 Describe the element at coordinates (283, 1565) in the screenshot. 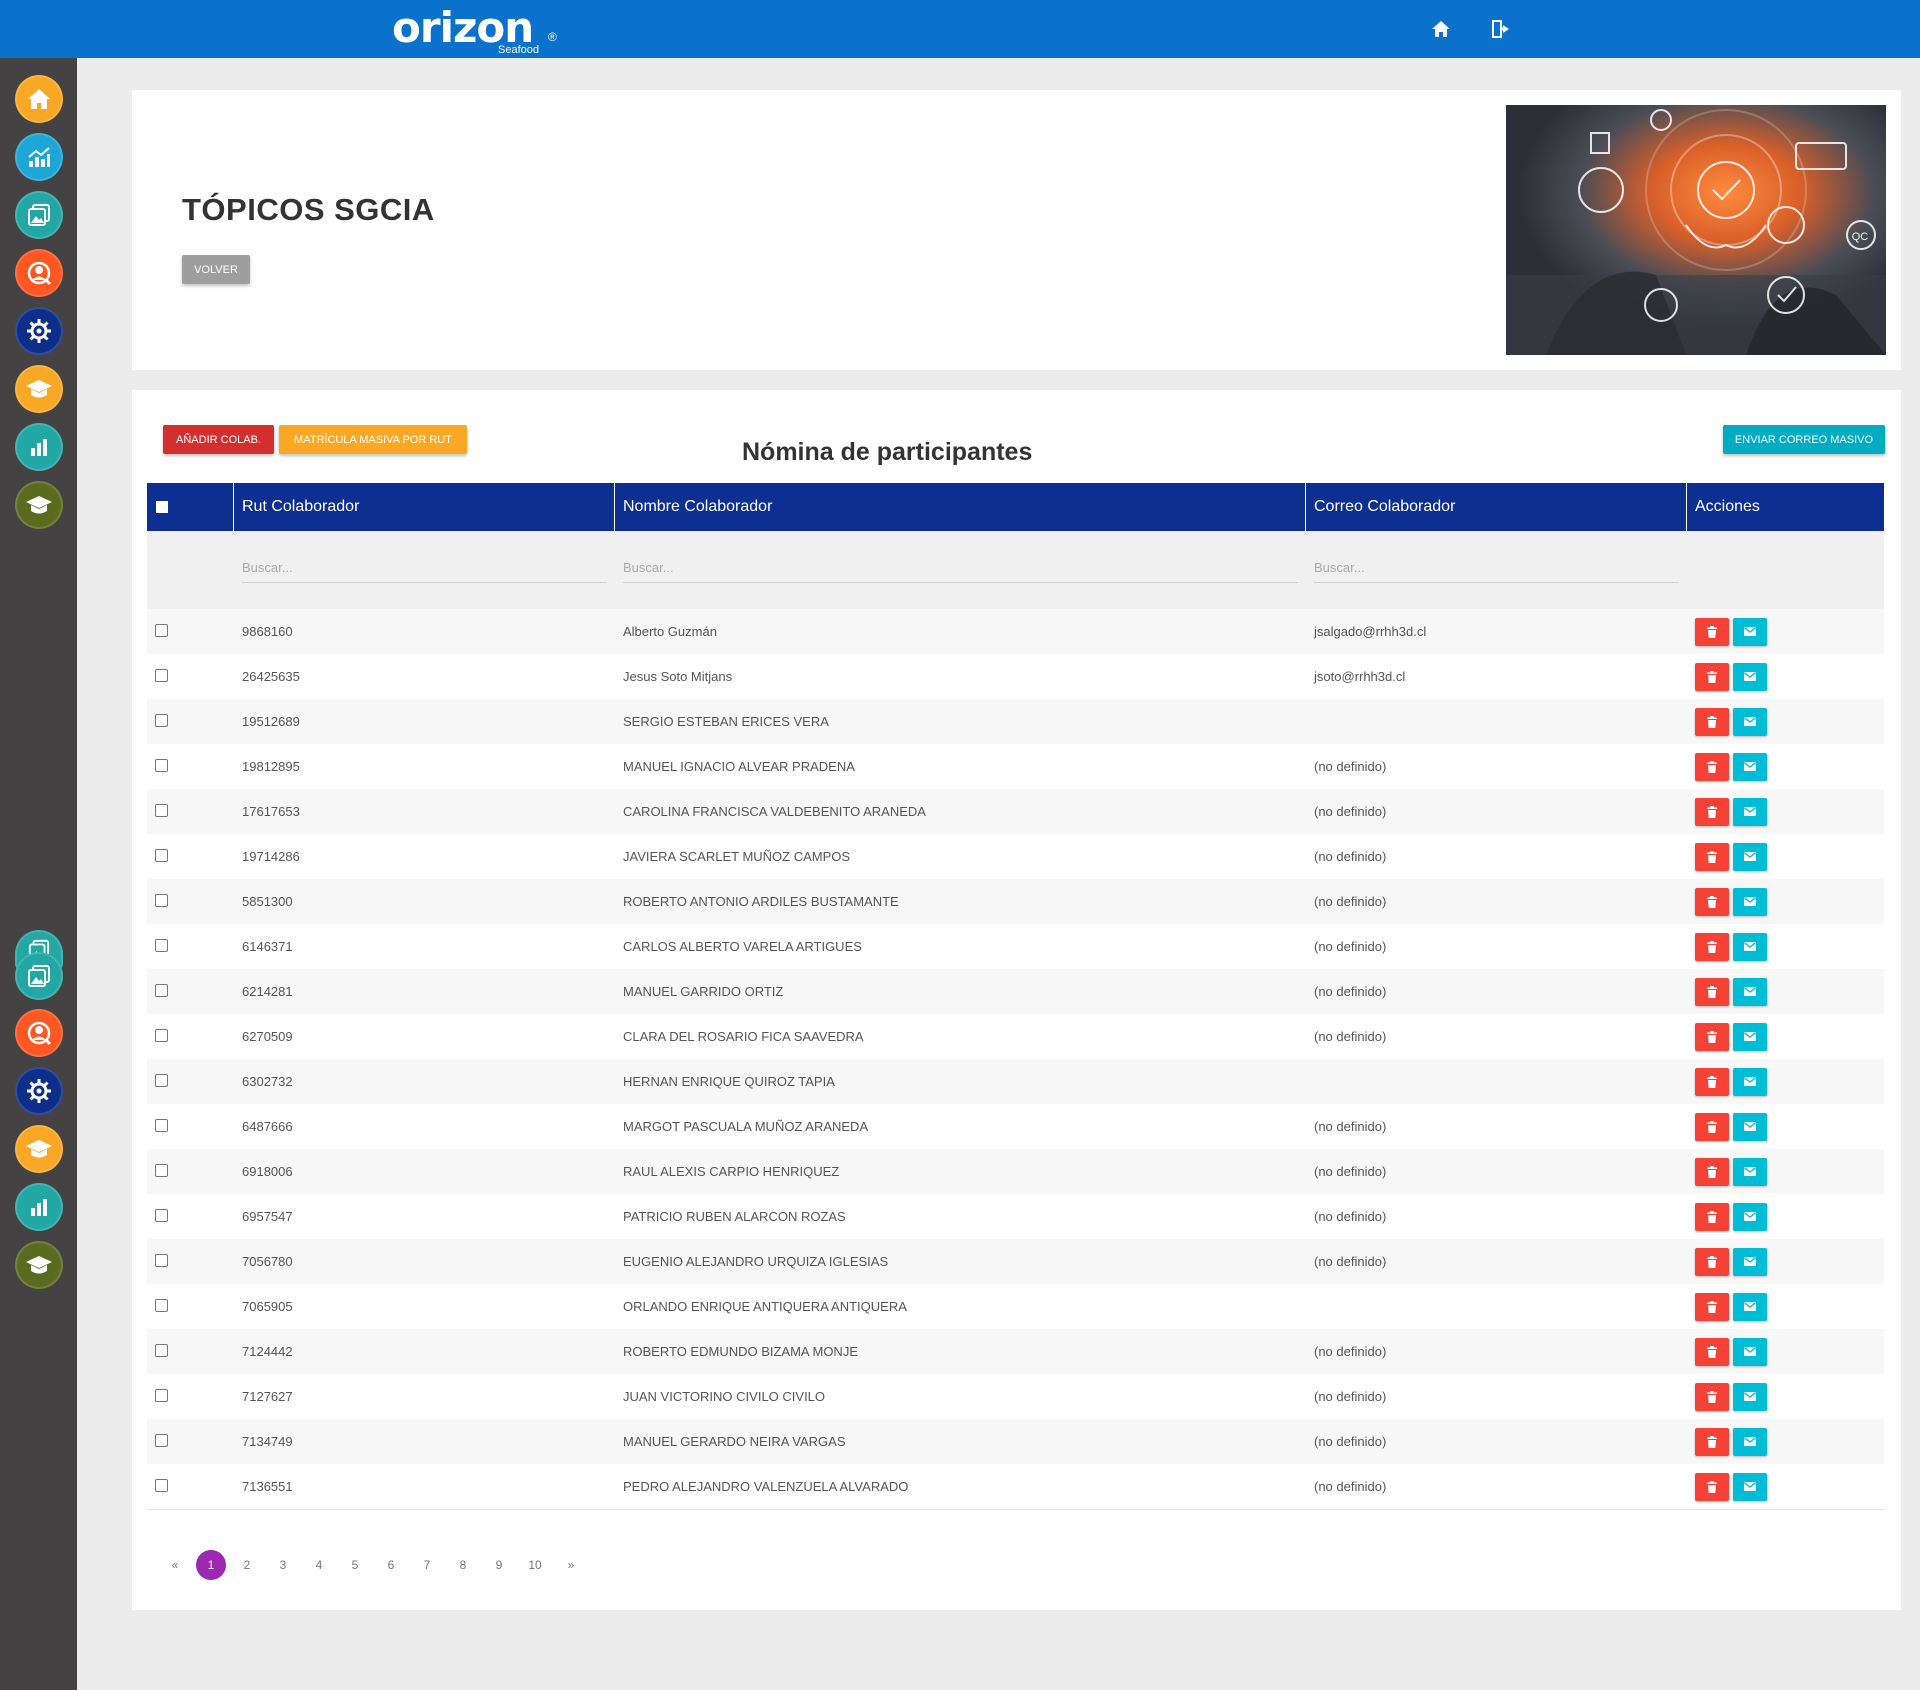

I see `pagination-page: 3` at that location.